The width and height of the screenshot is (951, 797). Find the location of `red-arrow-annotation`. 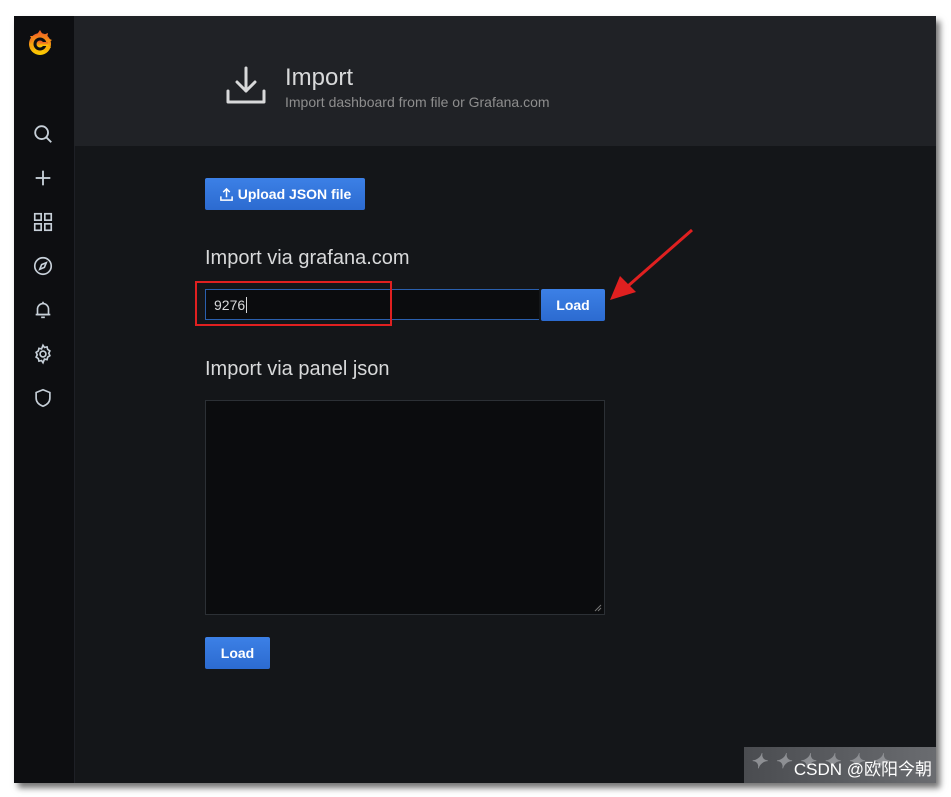

red-arrow-annotation is located at coordinates (651, 264).